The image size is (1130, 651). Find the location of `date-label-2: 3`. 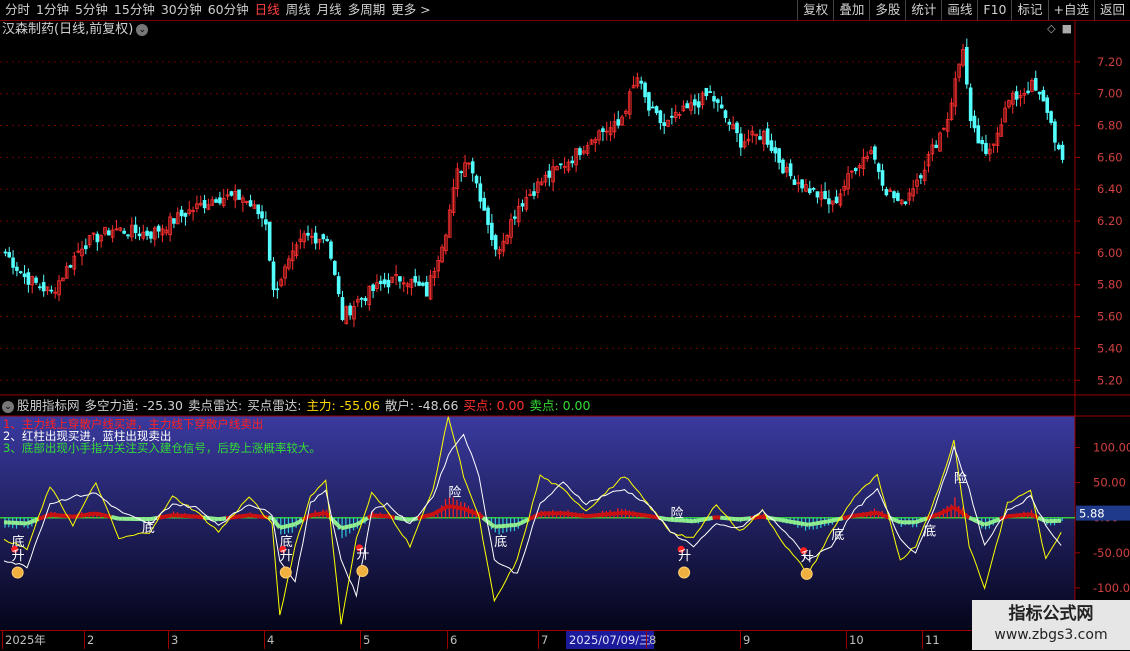

date-label-2: 3 is located at coordinates (173, 640).